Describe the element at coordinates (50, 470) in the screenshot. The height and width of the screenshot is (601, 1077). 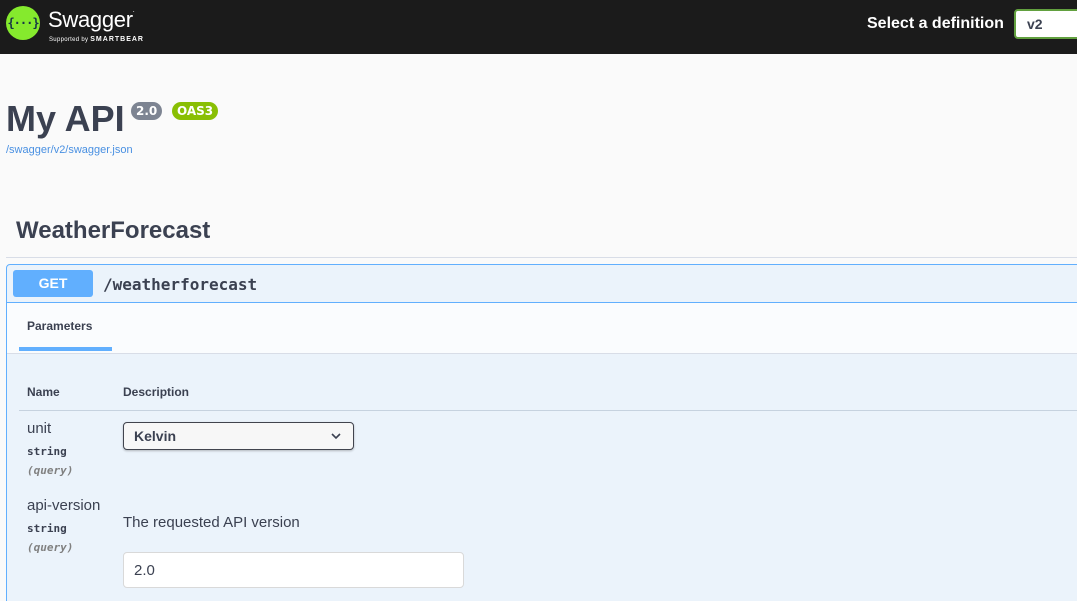
I see `param-in-unit: (query)` at that location.